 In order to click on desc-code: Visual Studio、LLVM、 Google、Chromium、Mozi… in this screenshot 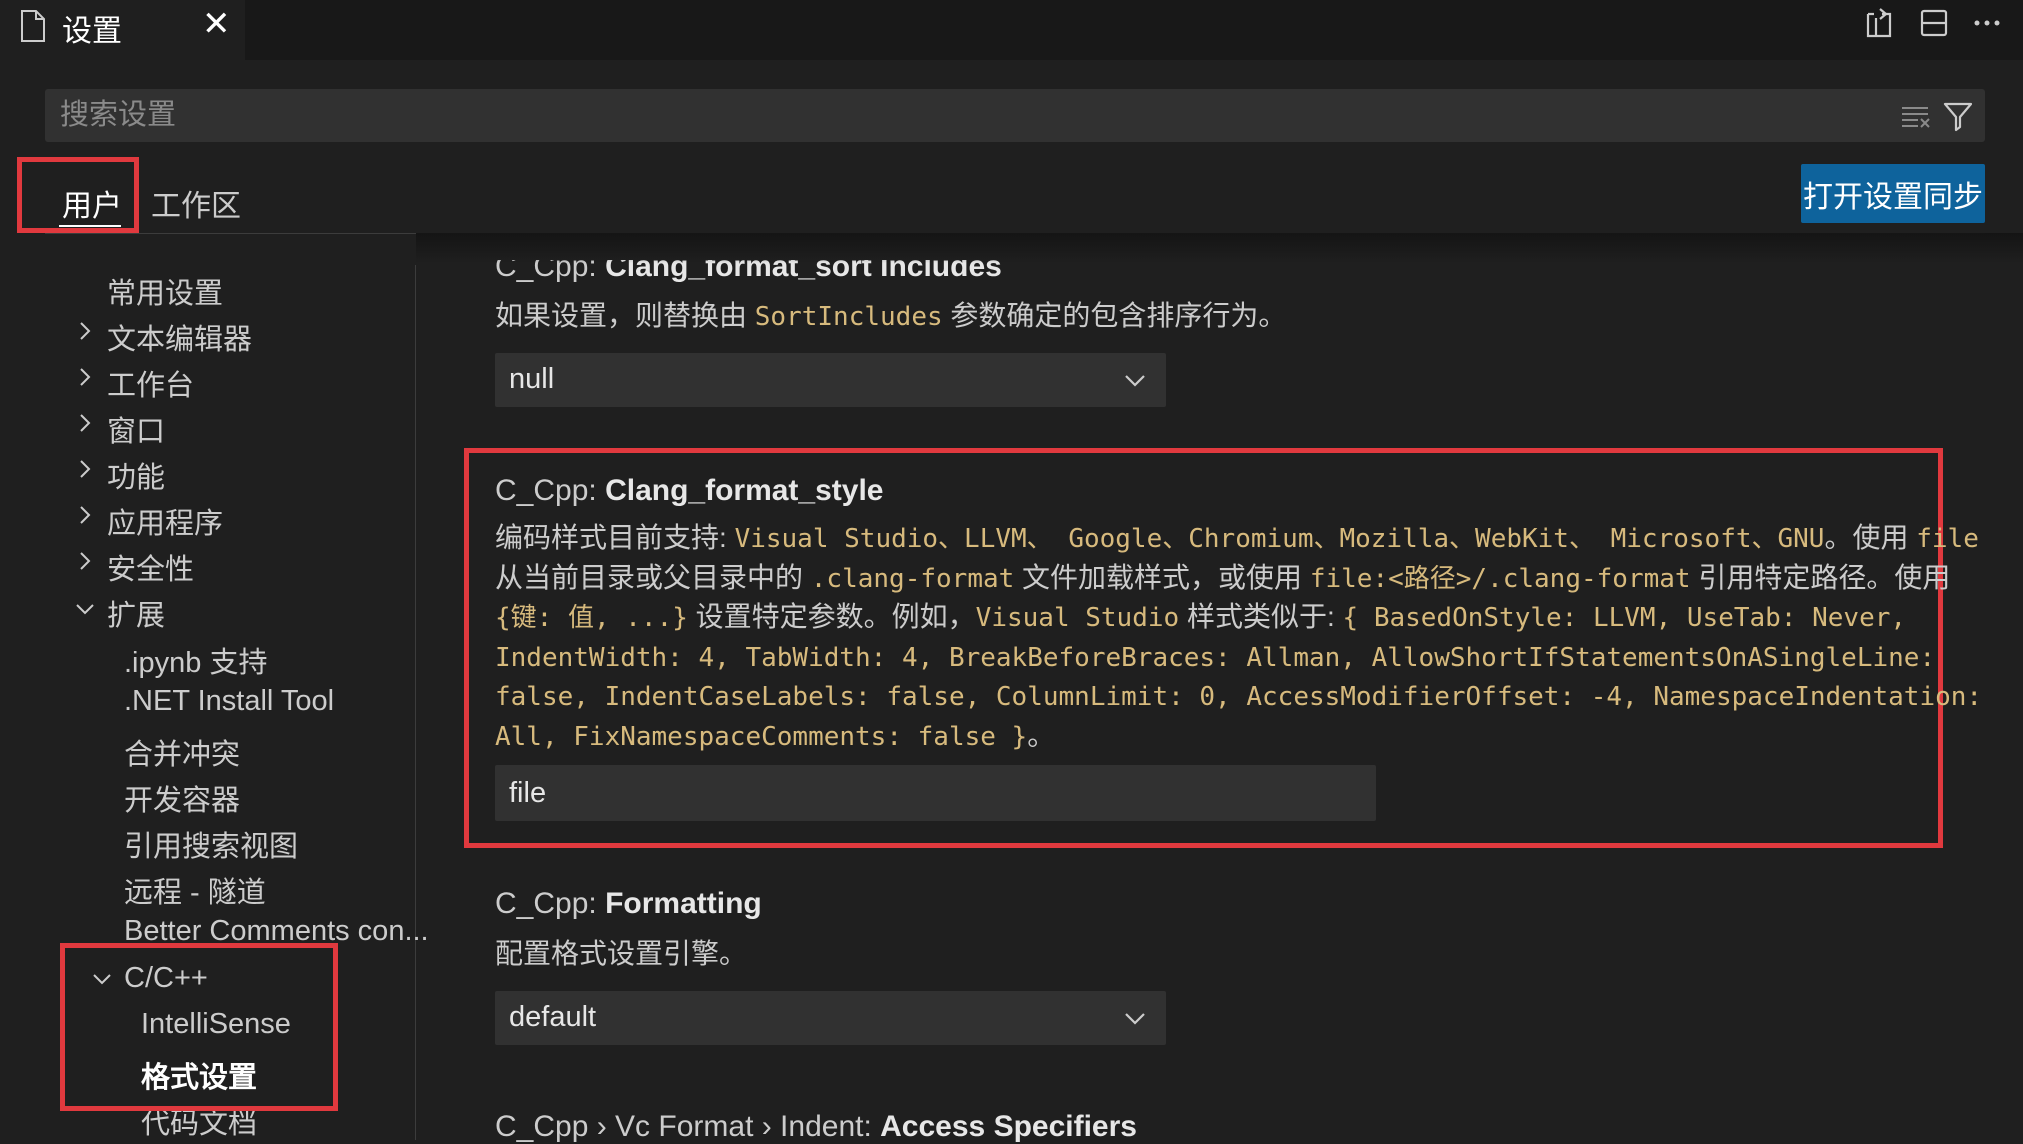, I will do `click(1279, 539)`.